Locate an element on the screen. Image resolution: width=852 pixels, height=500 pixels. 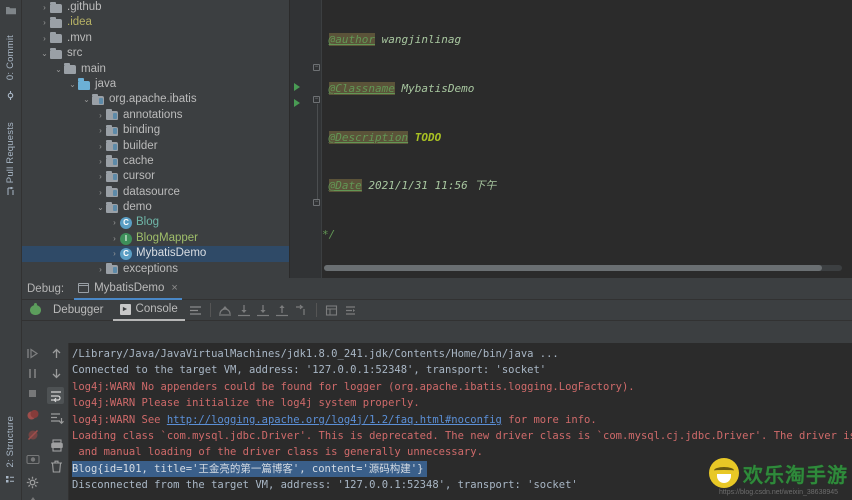
mute-breakpoints-icon is located at coordinates (32, 434).